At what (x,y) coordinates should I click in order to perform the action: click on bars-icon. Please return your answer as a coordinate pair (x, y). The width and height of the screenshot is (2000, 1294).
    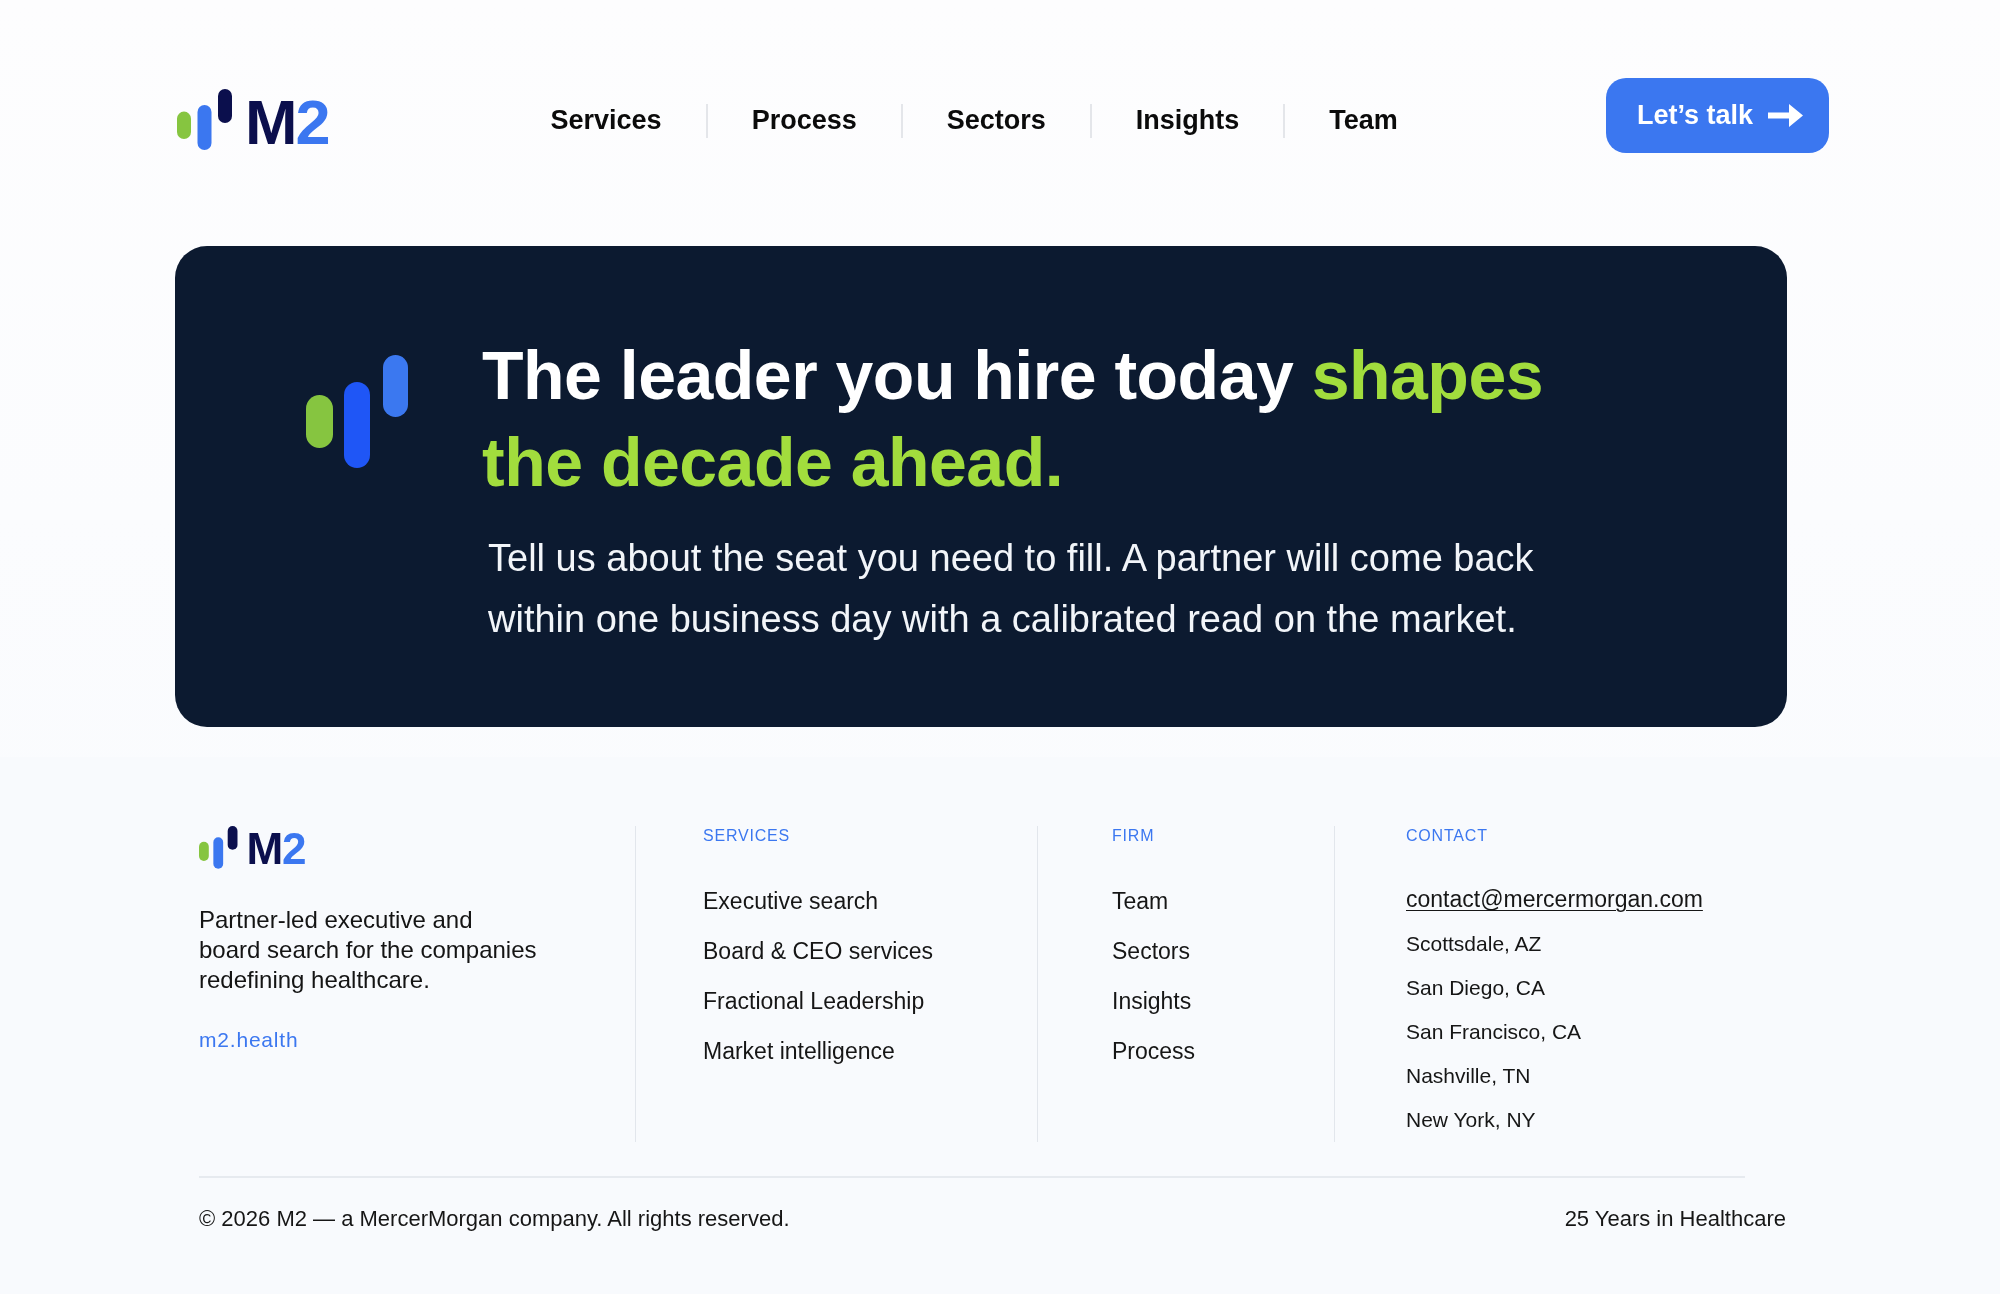
    Looking at the image, I should click on (357, 411).